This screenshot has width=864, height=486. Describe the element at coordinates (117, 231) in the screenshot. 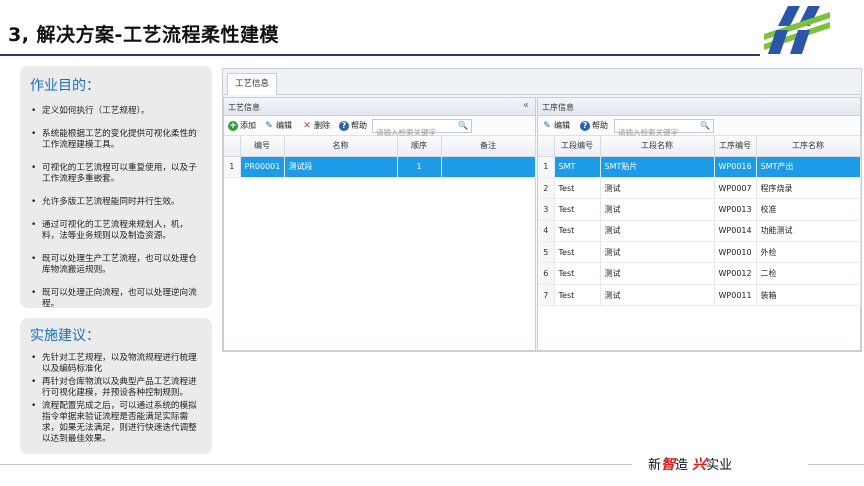

I see `purpose-item: 通过可视化的工艺流程来规划人，机，料，法等业务规则以及制造资源。` at that location.